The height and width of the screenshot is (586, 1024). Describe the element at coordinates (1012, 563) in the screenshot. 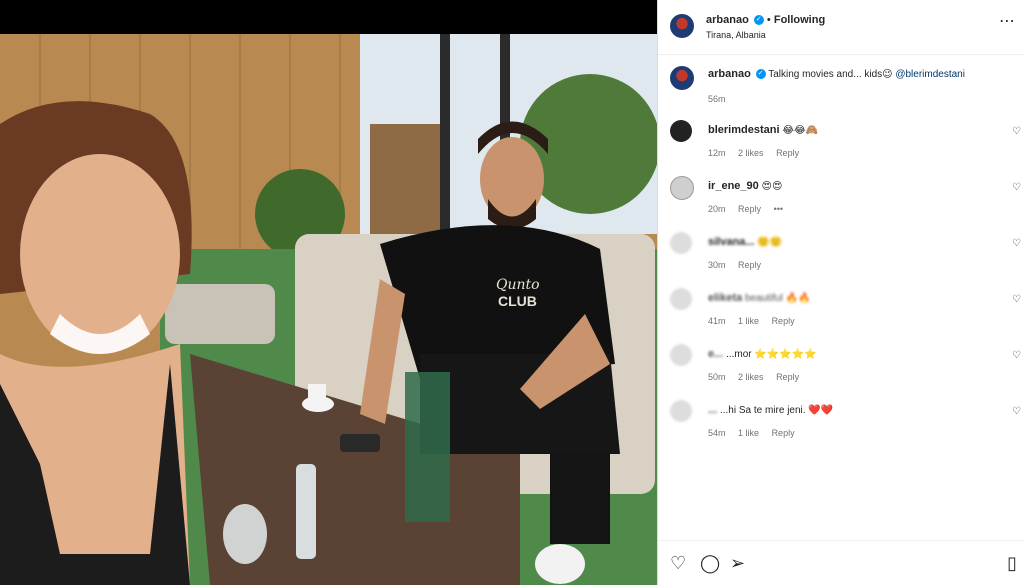

I see `bookmark-icon: ▯` at that location.